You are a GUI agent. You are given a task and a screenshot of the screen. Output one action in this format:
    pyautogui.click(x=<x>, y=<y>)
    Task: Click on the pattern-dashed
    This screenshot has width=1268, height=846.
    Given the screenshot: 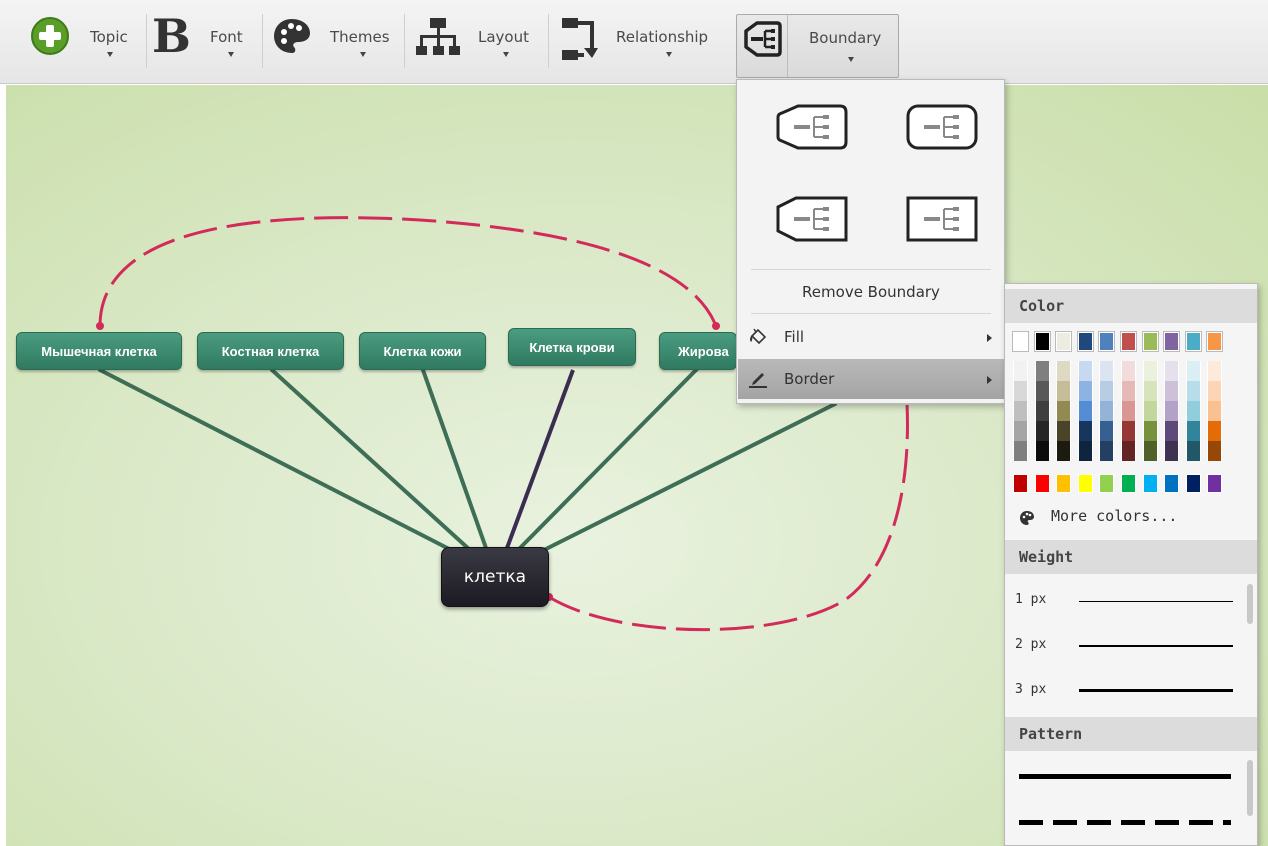 What is the action you would take?
    pyautogui.click(x=1125, y=822)
    